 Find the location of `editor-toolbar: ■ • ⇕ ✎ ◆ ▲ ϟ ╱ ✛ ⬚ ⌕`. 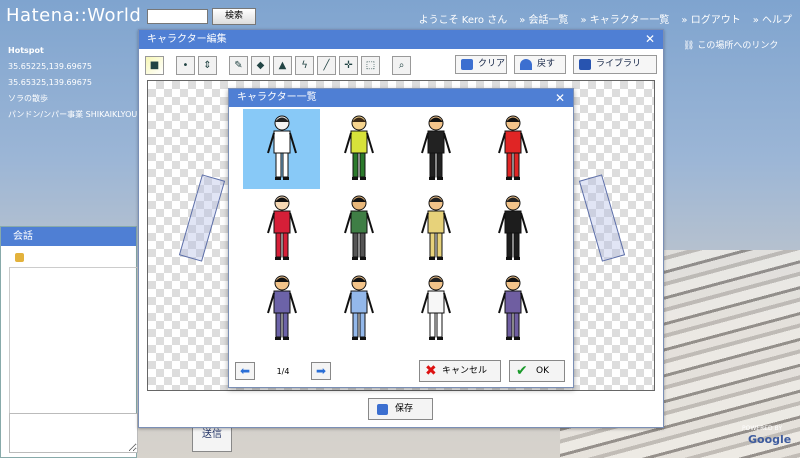

editor-toolbar: ■ • ⇕ ✎ ◆ ▲ ϟ ╱ ✛ ⬚ ⌕ is located at coordinates (278, 65).